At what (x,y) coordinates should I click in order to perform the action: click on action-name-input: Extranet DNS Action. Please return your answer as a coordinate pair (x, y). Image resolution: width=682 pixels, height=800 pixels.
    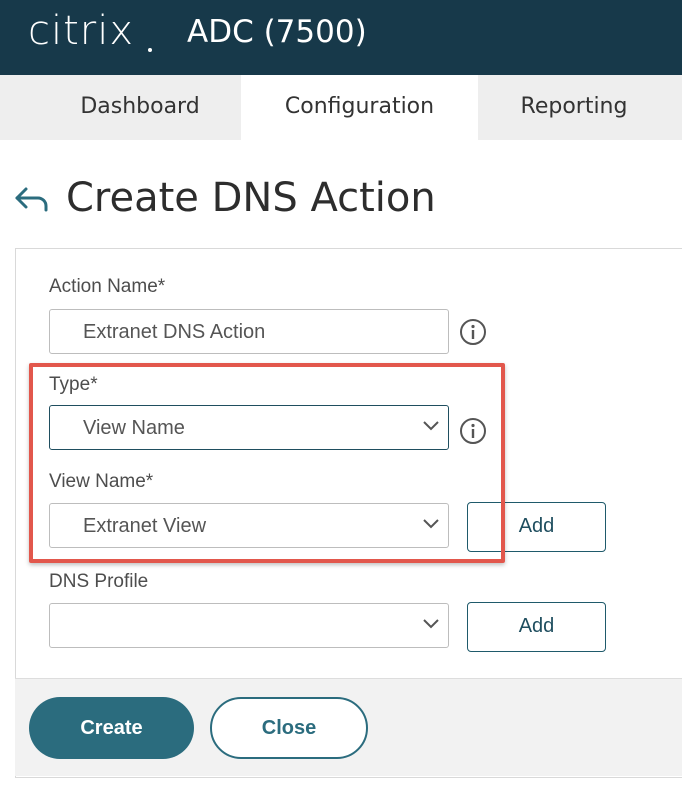
    Looking at the image, I should click on (249, 331).